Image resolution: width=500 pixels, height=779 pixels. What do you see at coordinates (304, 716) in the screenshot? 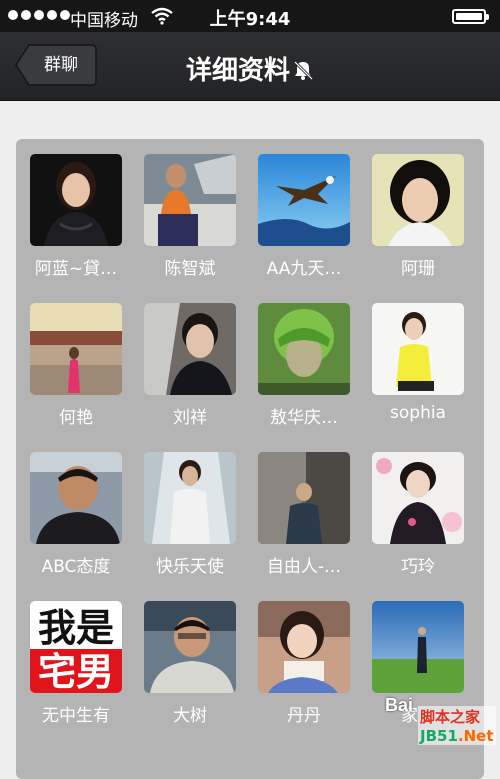
I see `member-name: 丹丹` at bounding box center [304, 716].